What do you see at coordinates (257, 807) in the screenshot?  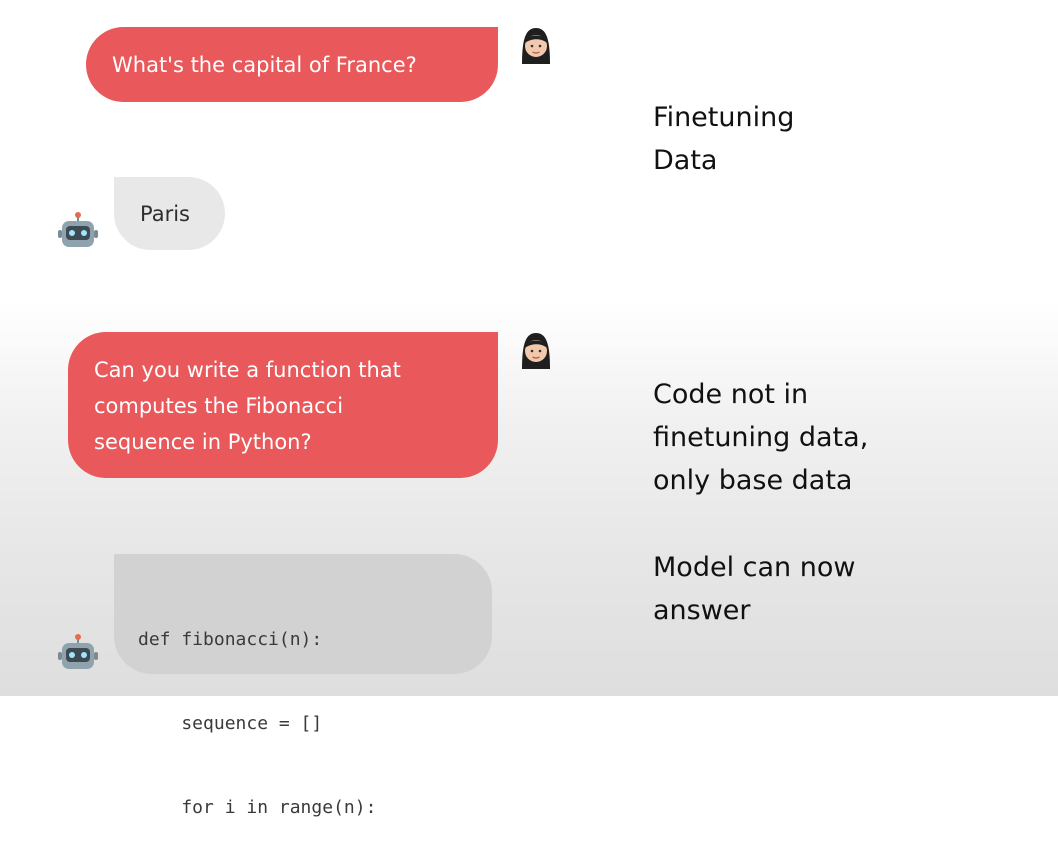 I see `code-line-3: for i in range(n):` at bounding box center [257, 807].